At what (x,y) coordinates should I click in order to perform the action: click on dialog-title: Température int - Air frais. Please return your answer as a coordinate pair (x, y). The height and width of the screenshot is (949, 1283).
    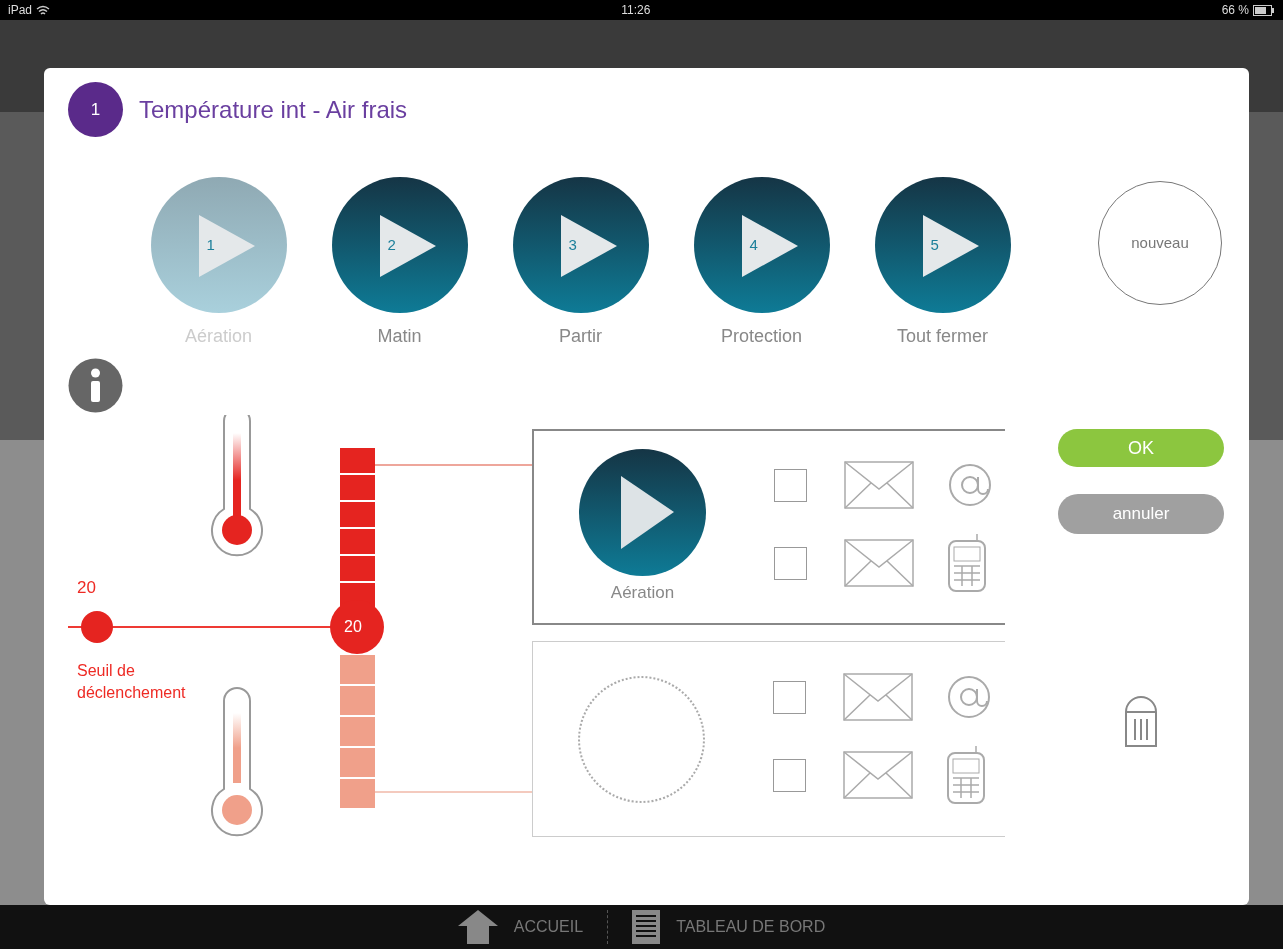
    Looking at the image, I should click on (273, 109).